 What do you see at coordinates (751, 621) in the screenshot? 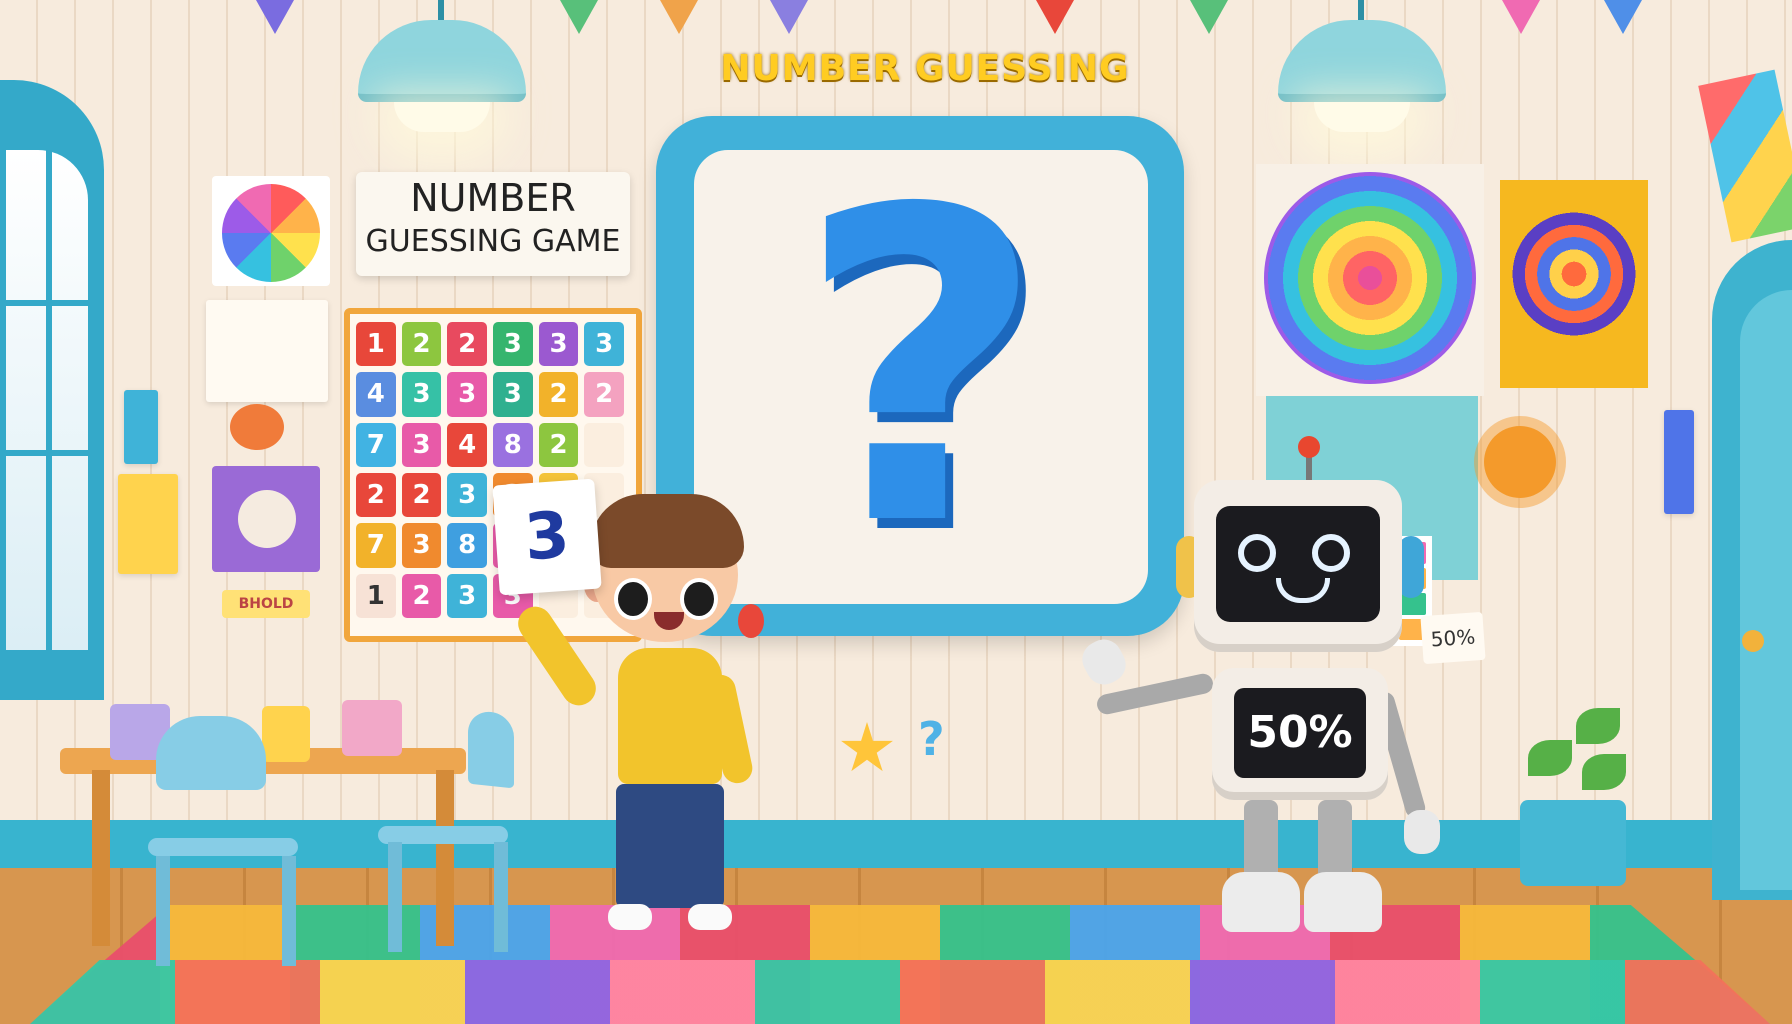
I see `child-ear` at bounding box center [751, 621].